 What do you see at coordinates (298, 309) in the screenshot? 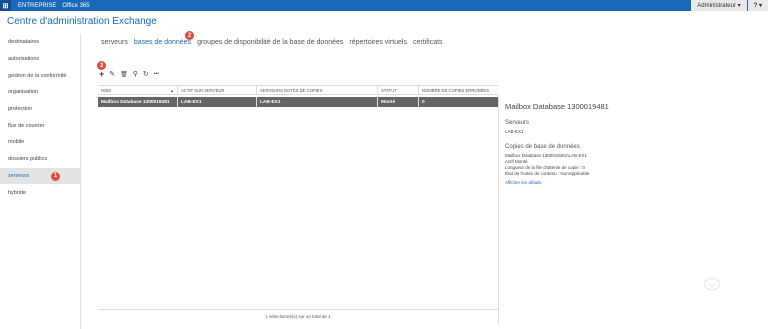
I see `status-divider` at bounding box center [298, 309].